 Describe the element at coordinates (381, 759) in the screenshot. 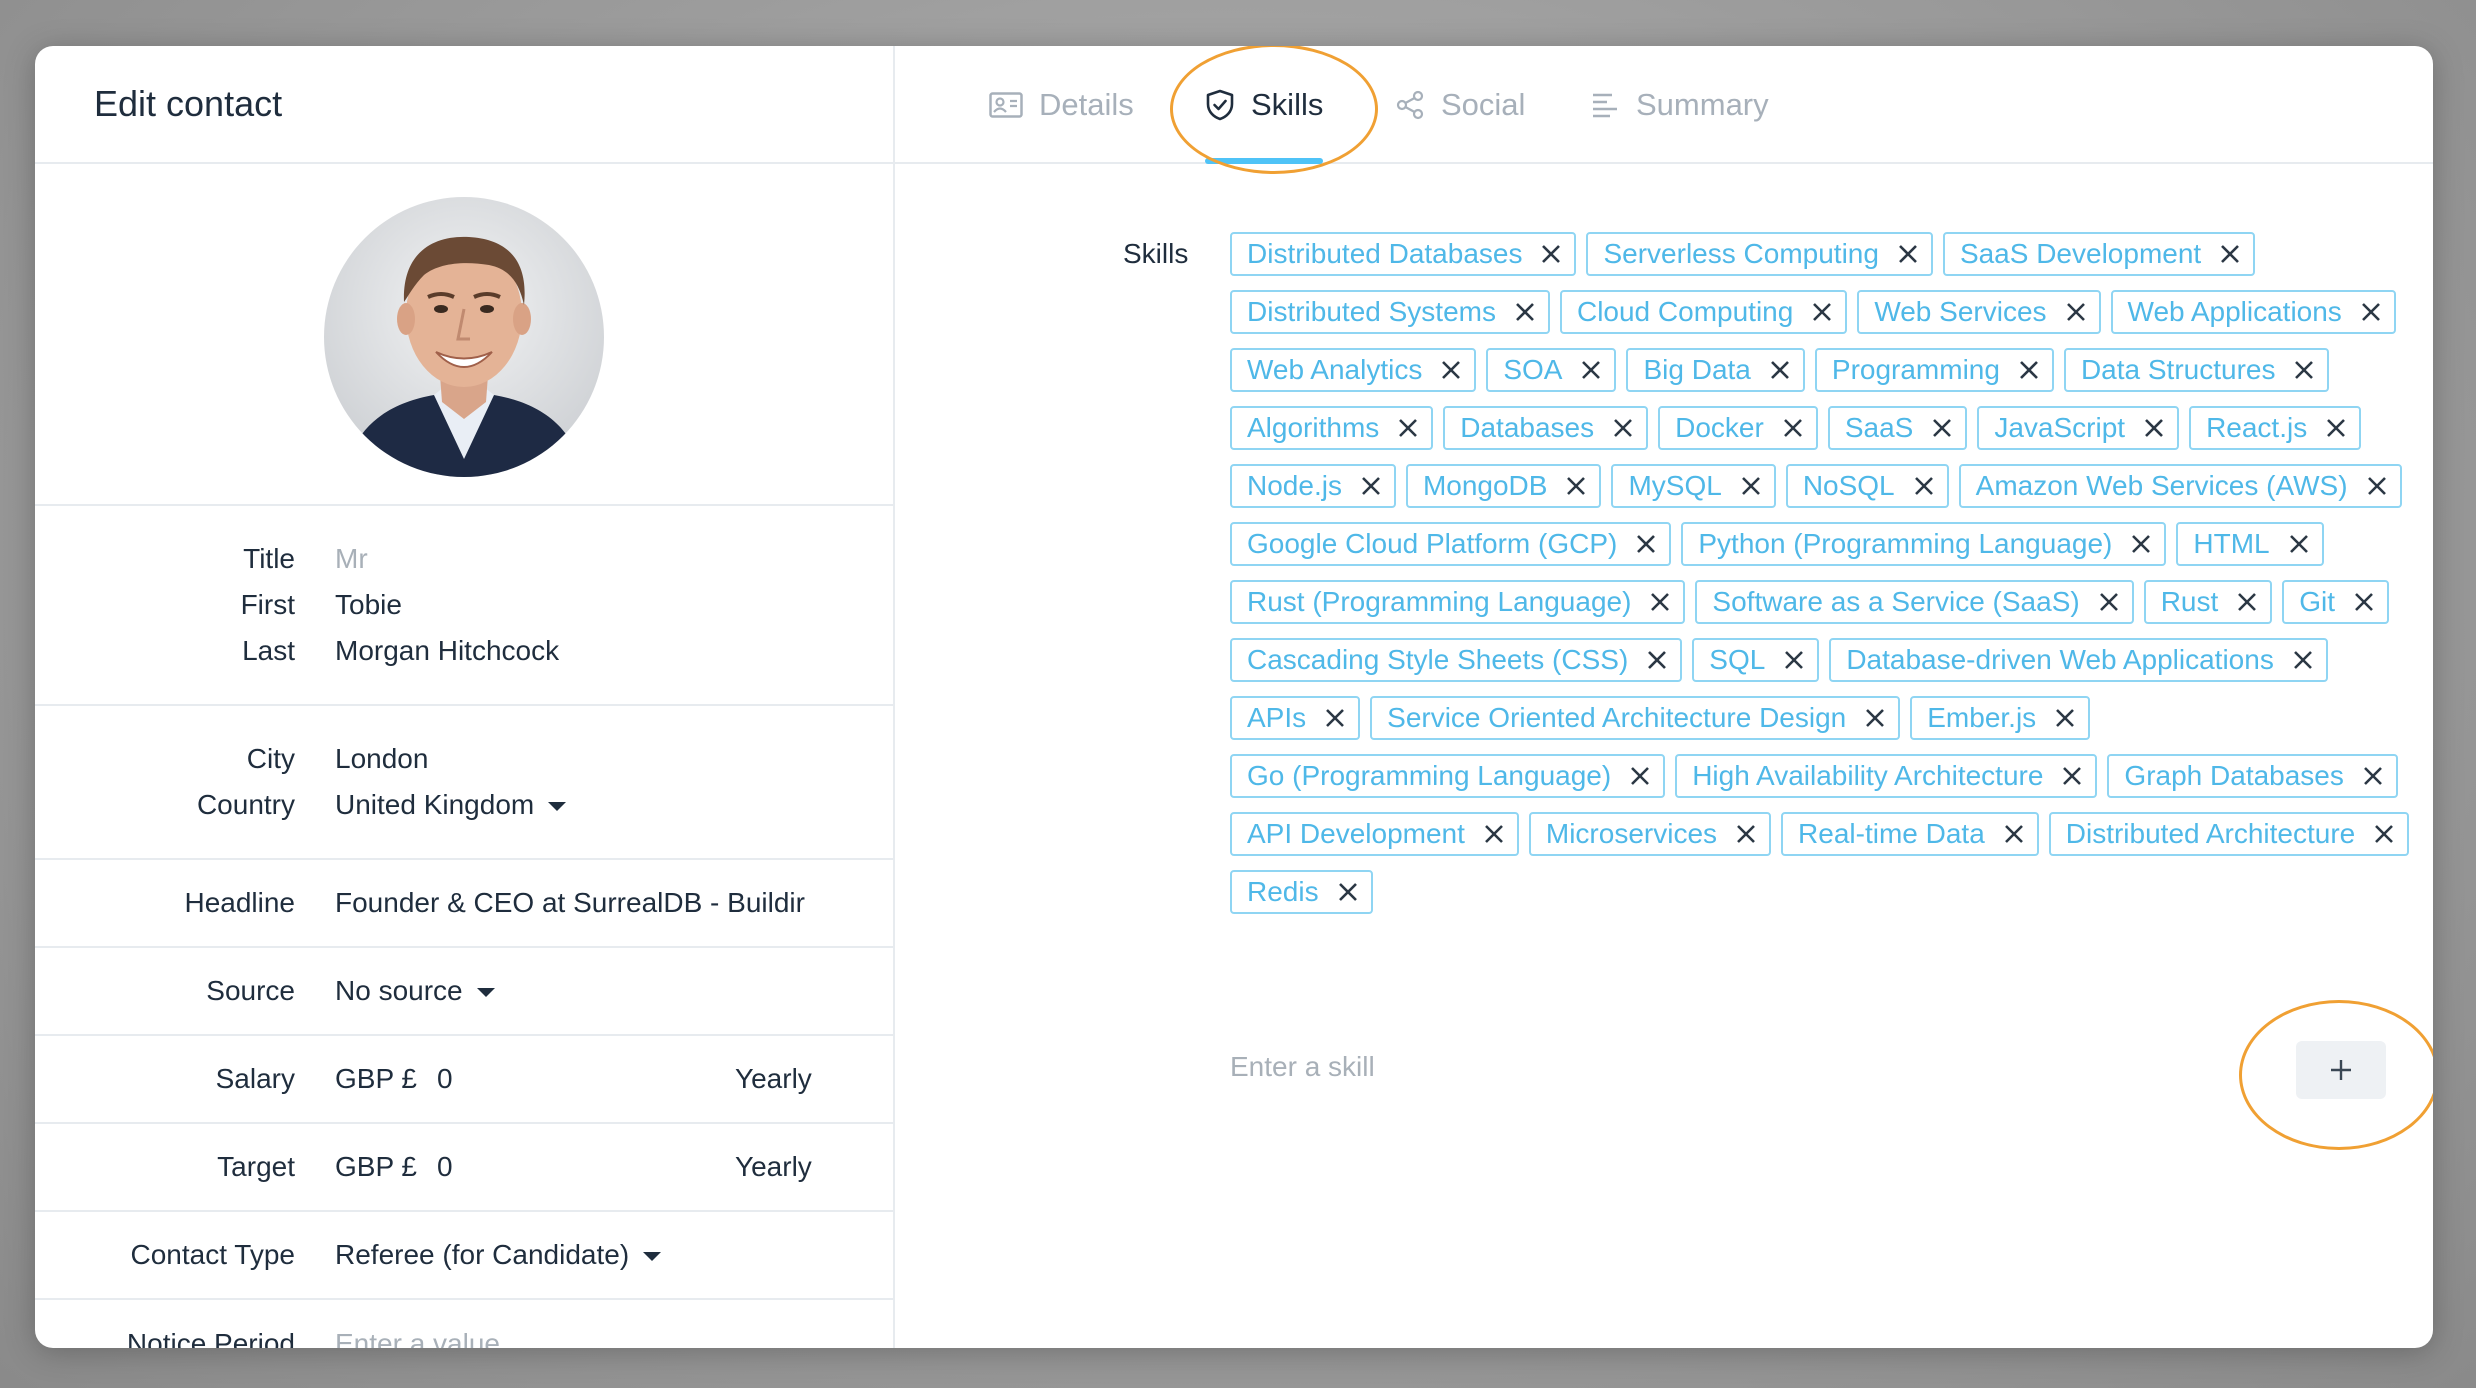

I see `city-field: London` at that location.